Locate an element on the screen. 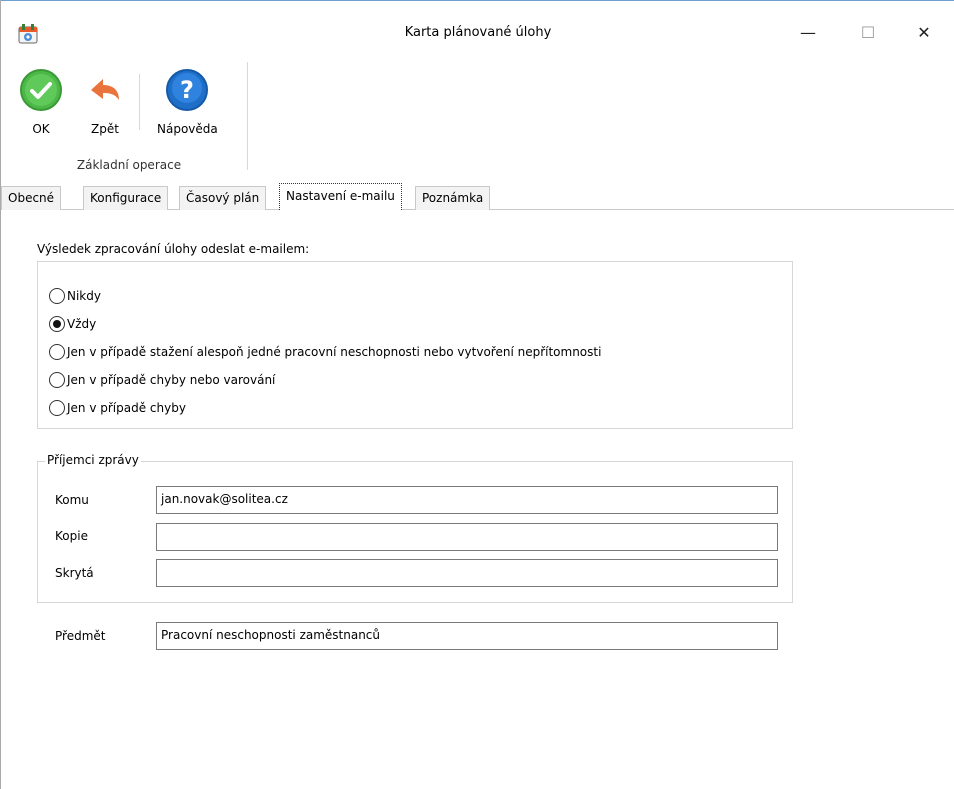 The image size is (954, 789). radio-always: Vždy is located at coordinates (72, 324).